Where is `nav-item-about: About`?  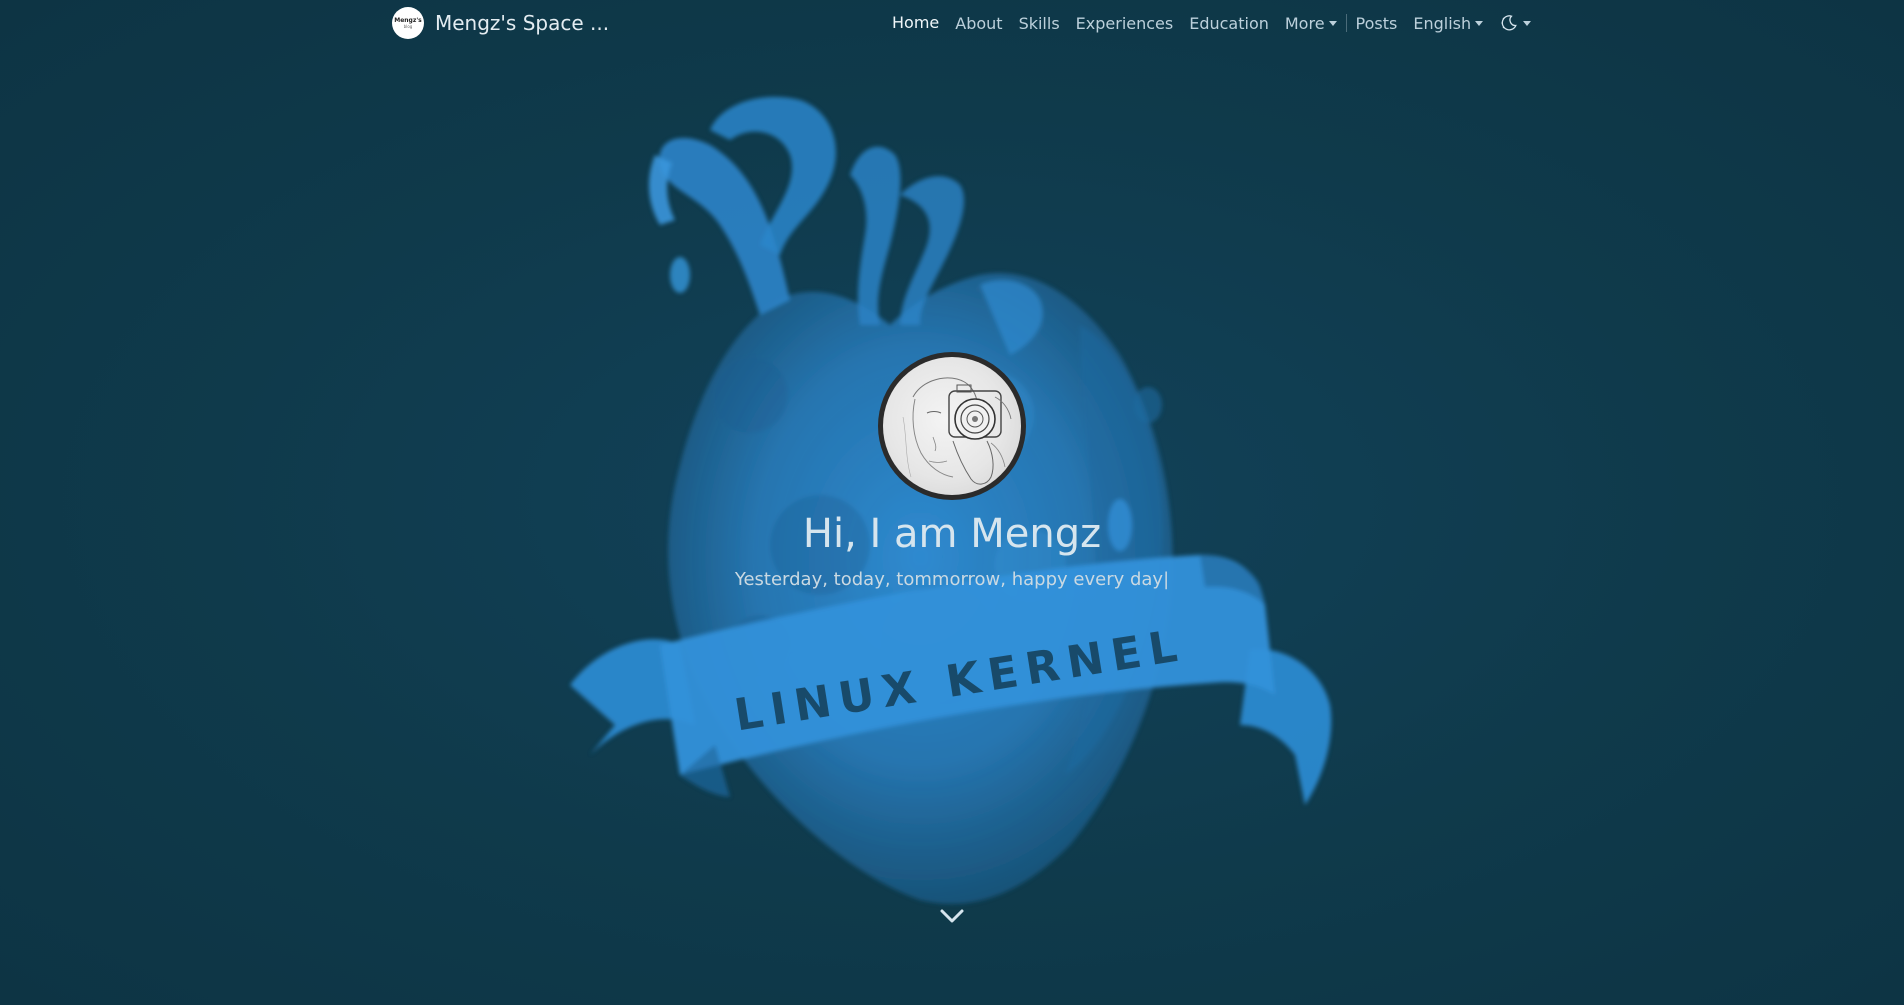 nav-item-about: About is located at coordinates (978, 23).